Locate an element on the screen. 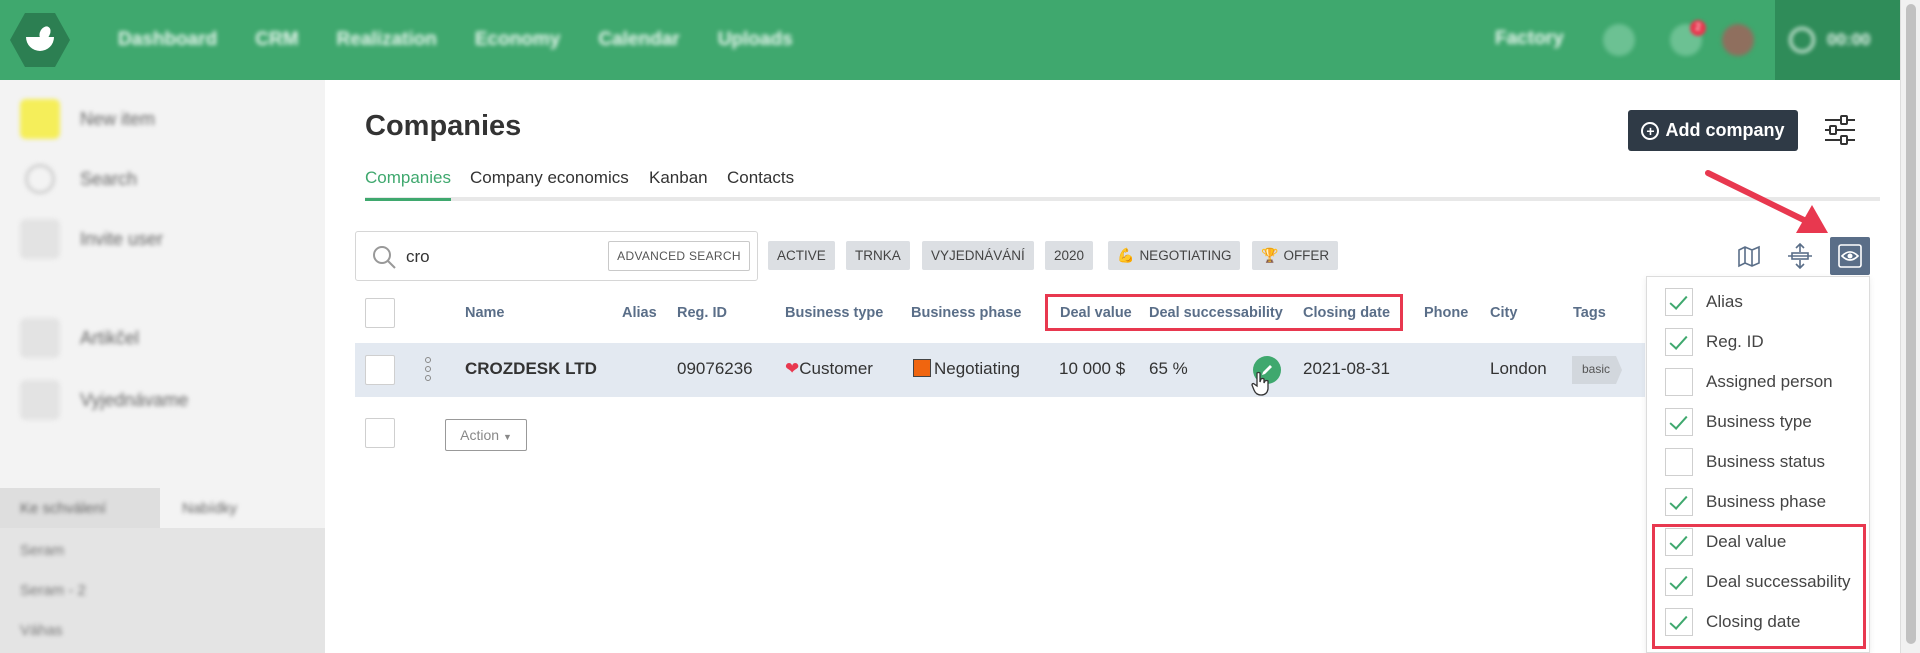 Image resolution: width=1920 pixels, height=653 pixels. page-scrollbar is located at coordinates (1910, 326).